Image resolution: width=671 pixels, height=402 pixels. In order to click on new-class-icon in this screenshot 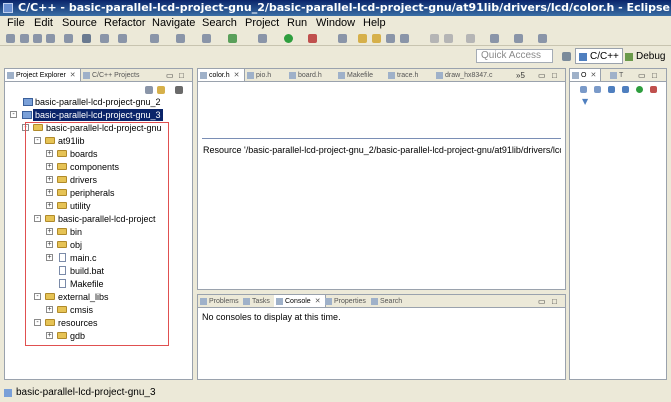, I will do `click(180, 38)`.